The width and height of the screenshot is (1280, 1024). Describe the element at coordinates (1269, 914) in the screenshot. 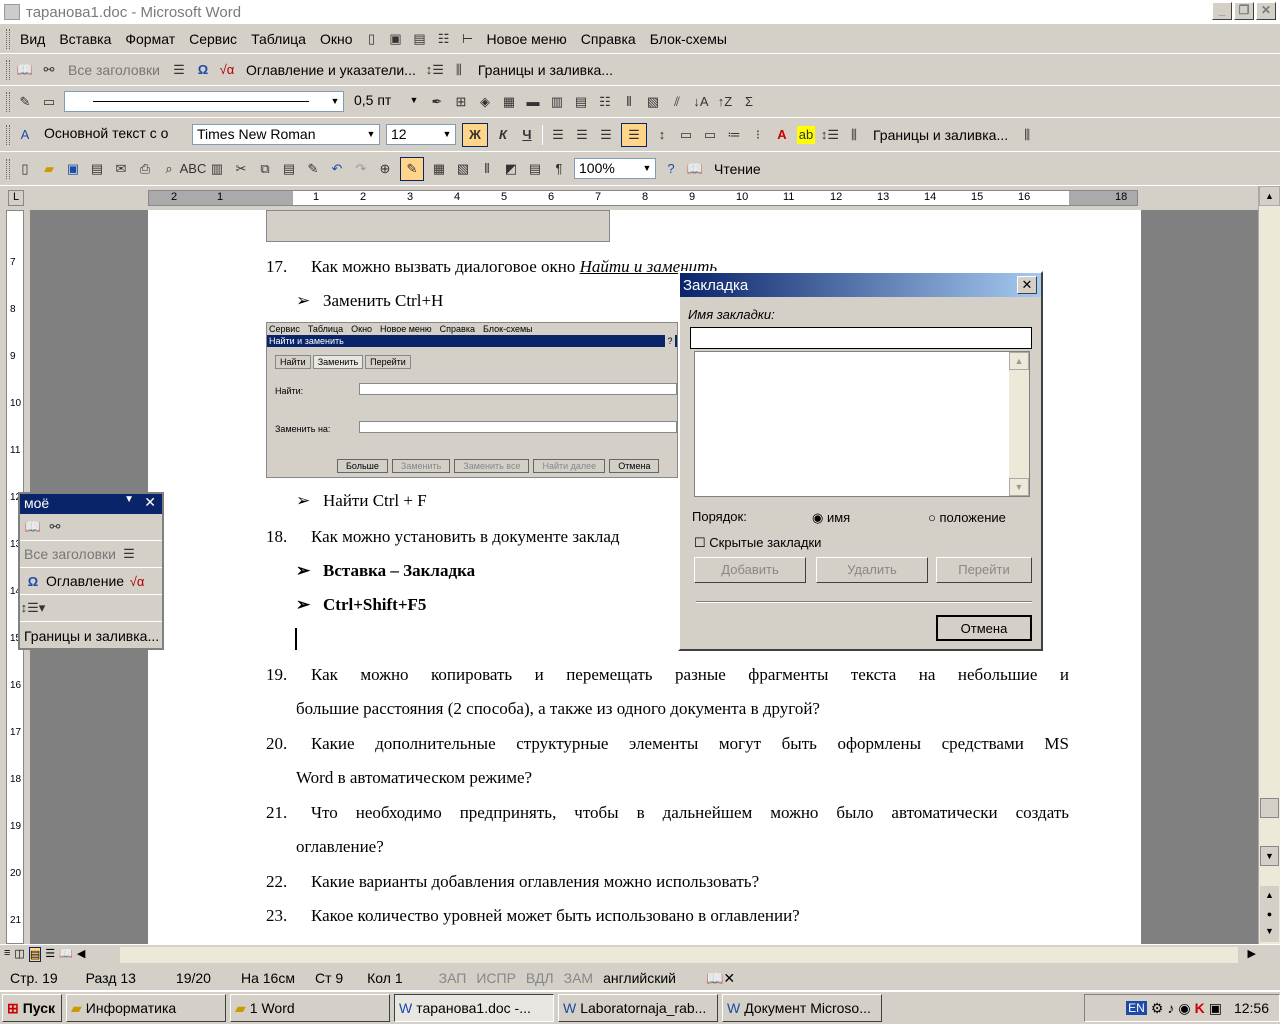

I see `browse-object-button: ●` at that location.